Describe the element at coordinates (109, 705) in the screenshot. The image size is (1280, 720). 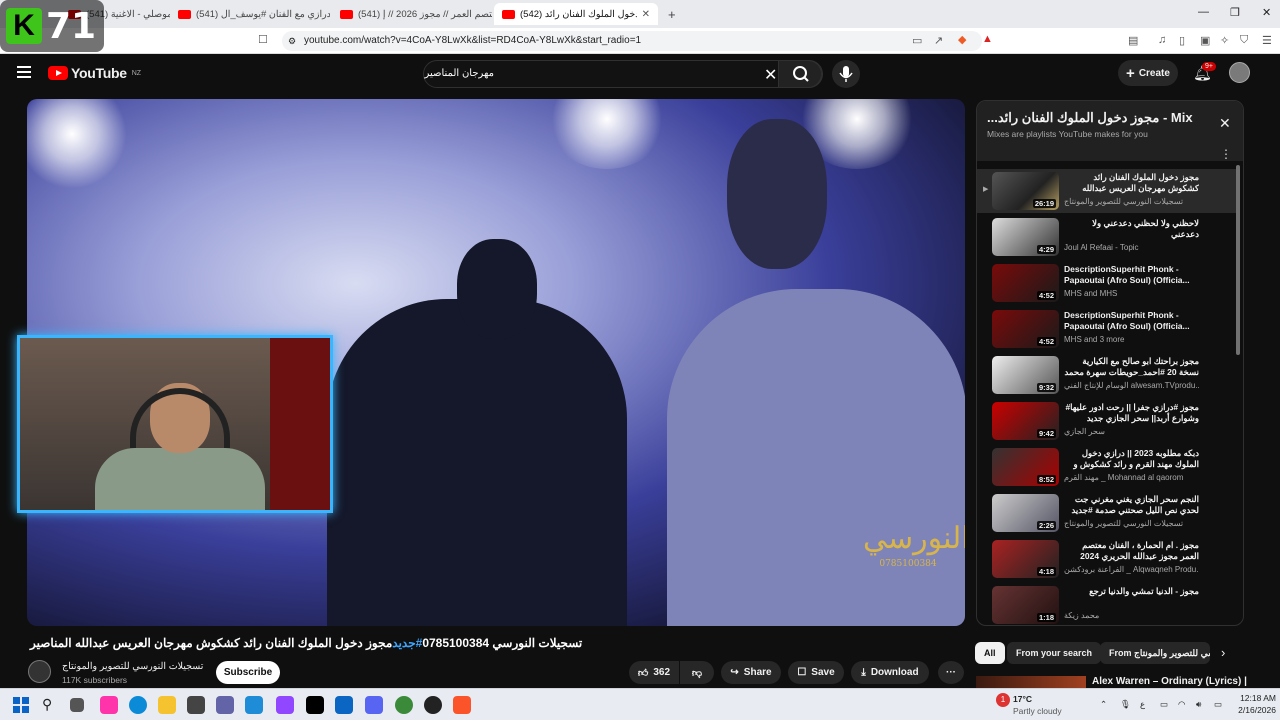
I see `copilot-icon` at that location.